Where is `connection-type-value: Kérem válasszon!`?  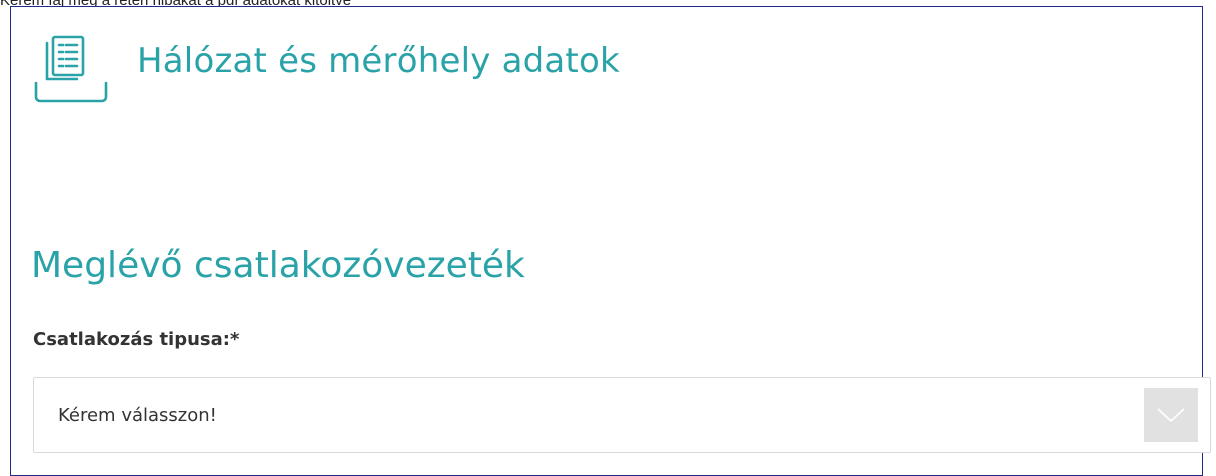 connection-type-value: Kérem válasszon! is located at coordinates (137, 415).